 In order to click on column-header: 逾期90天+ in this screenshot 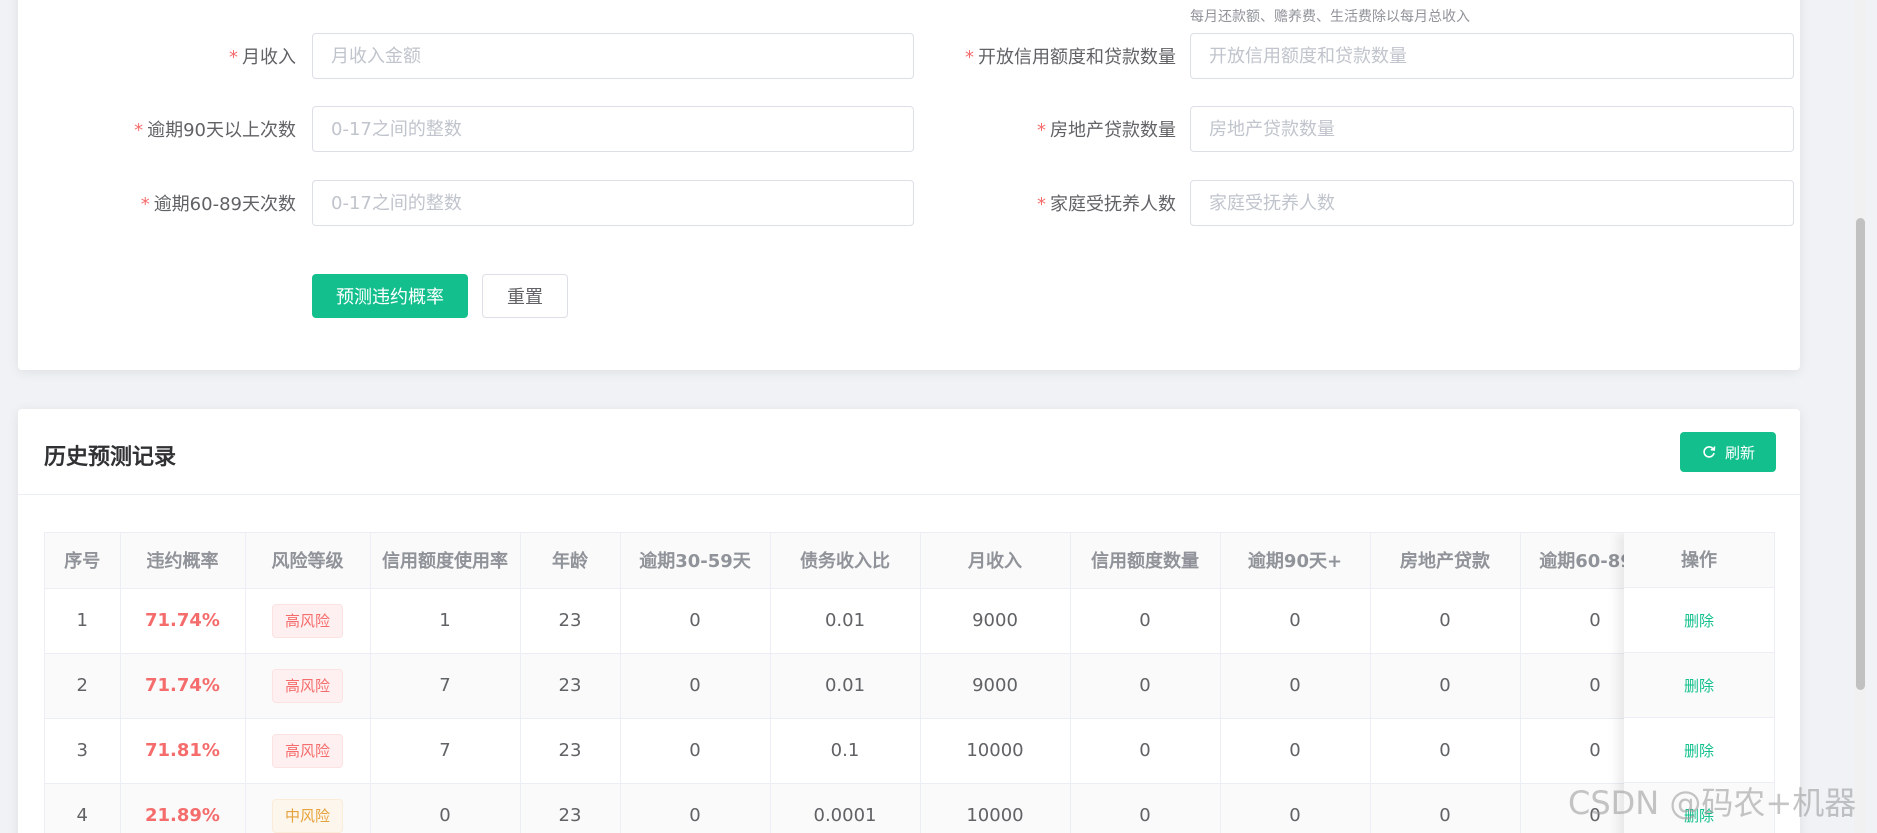, I will do `click(1295, 561)`.